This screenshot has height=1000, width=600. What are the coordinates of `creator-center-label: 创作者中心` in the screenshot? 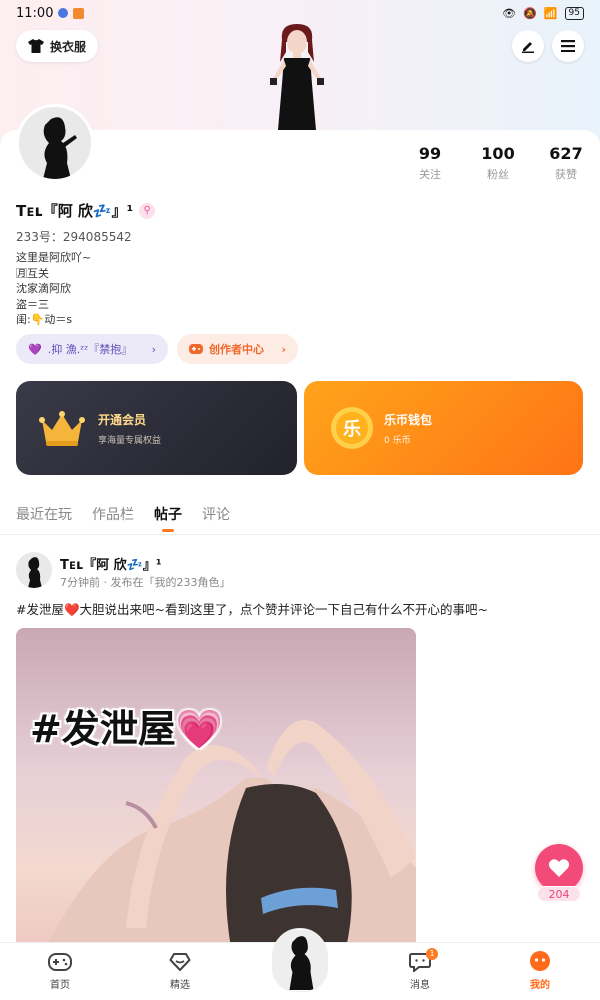 It's located at (236, 349).